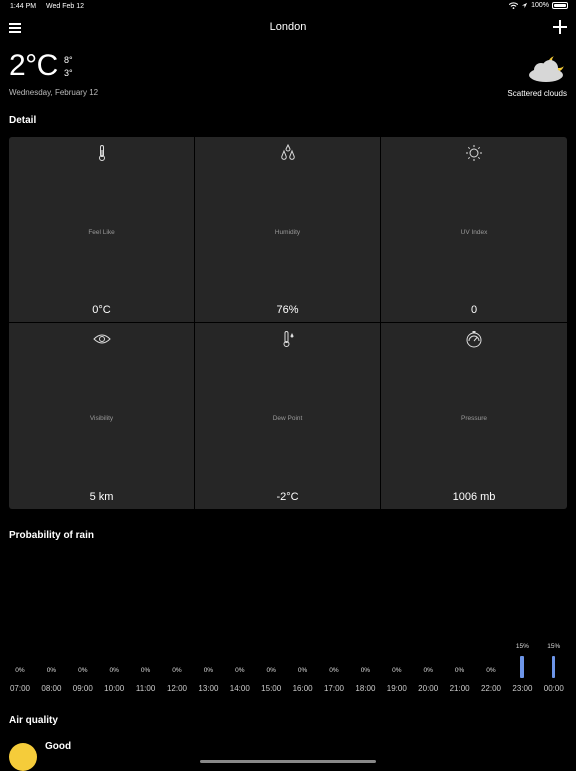 This screenshot has width=576, height=771. What do you see at coordinates (288, 7) in the screenshot?
I see `status-bar: 1:44 PM Wed Feb 12 100%` at bounding box center [288, 7].